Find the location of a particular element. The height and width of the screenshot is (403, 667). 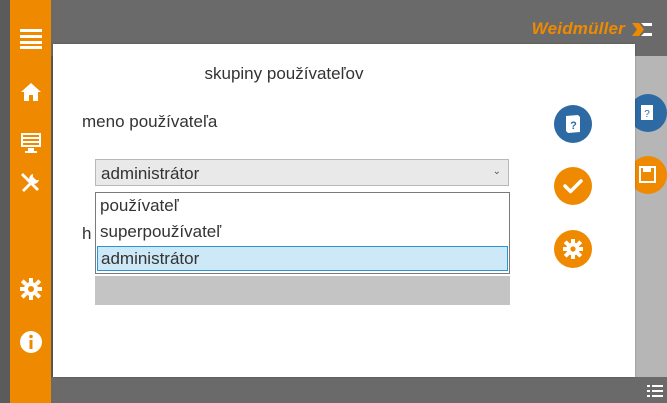

option-superuser: superpoužívateľ is located at coordinates (302, 232).